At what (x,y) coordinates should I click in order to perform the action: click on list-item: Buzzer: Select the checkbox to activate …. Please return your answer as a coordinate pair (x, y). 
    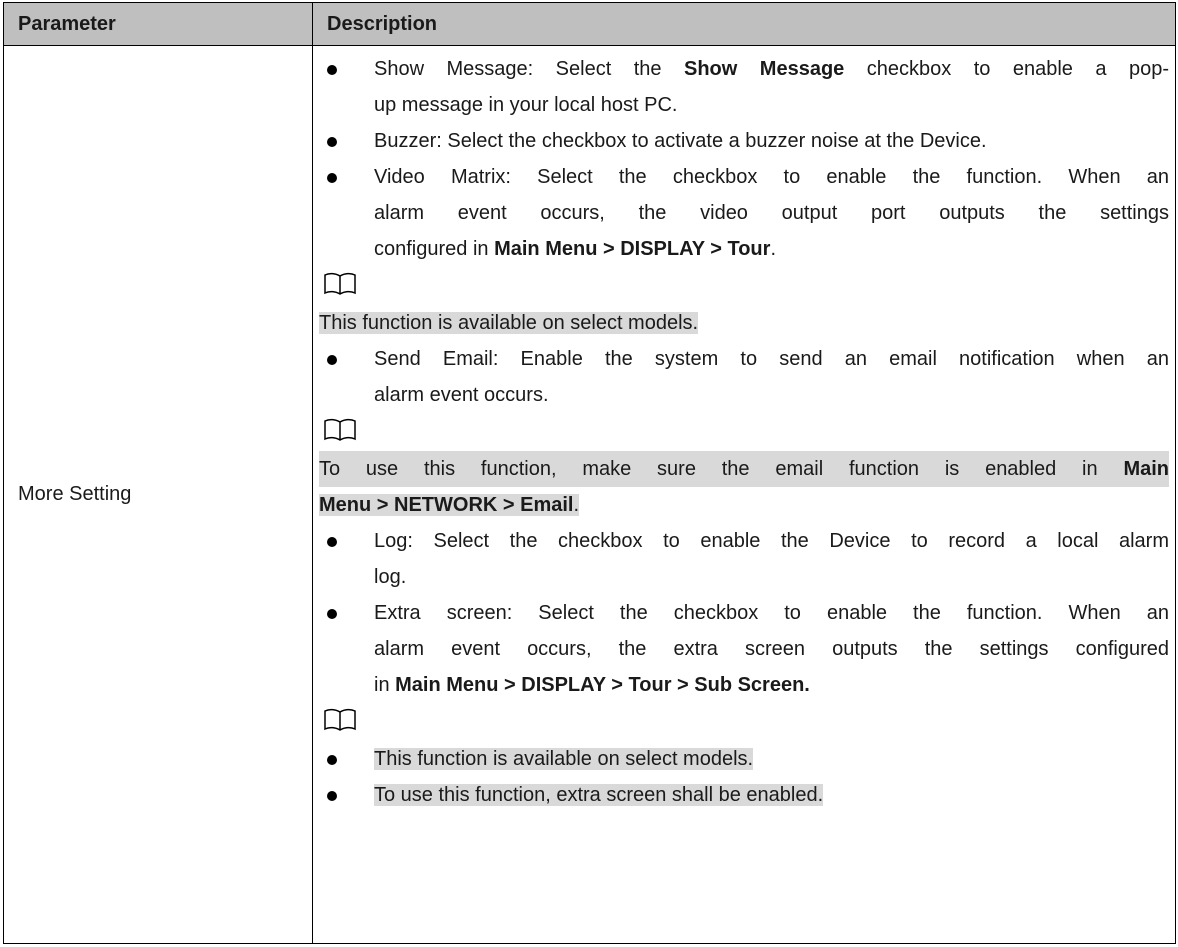
    Looking at the image, I should click on (744, 141).